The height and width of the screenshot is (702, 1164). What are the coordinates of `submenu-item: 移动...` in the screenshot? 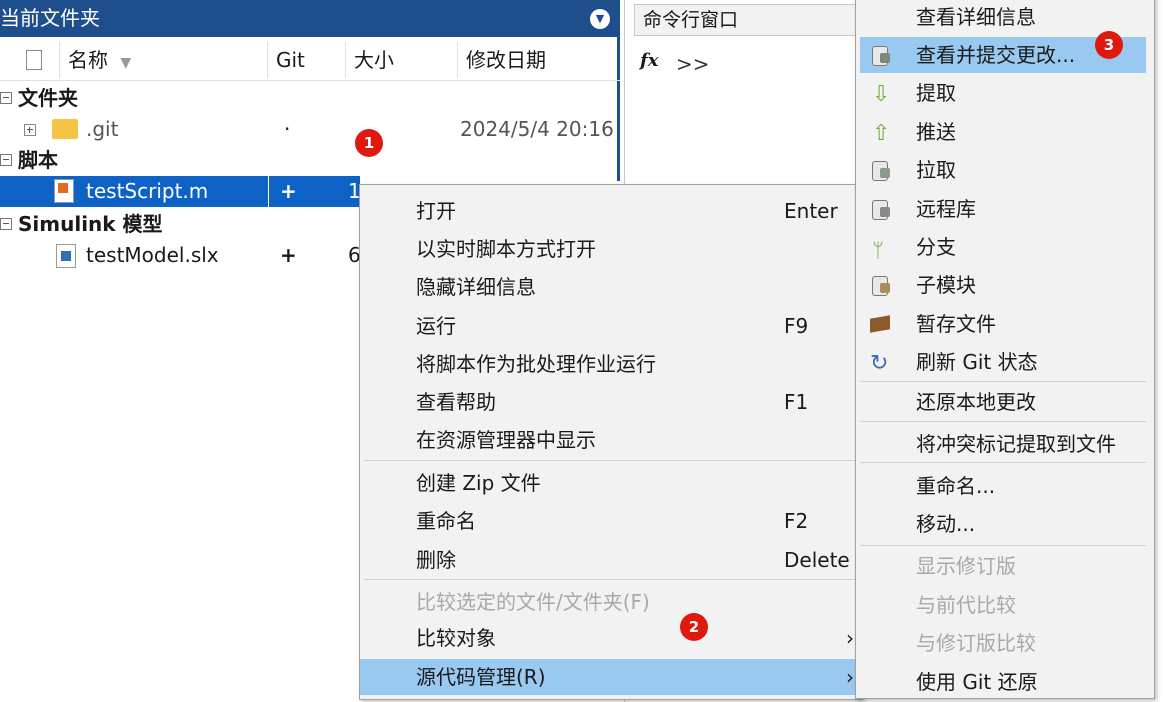 It's located at (1003, 524).